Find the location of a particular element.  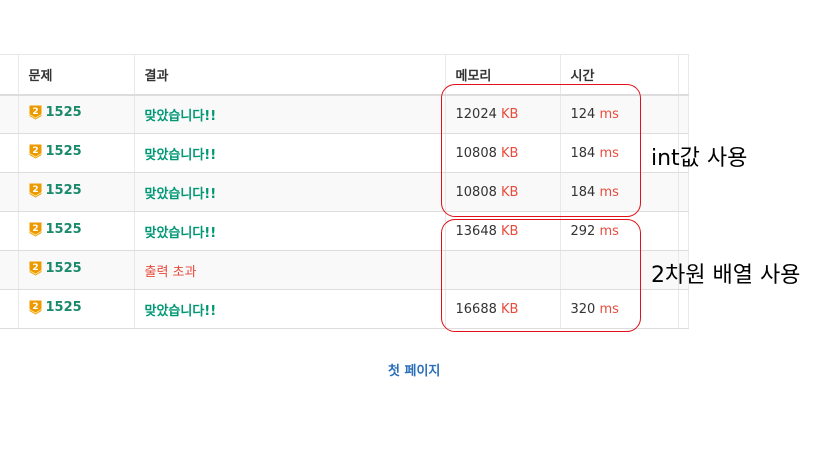

header-result: 결과 is located at coordinates (289, 75).